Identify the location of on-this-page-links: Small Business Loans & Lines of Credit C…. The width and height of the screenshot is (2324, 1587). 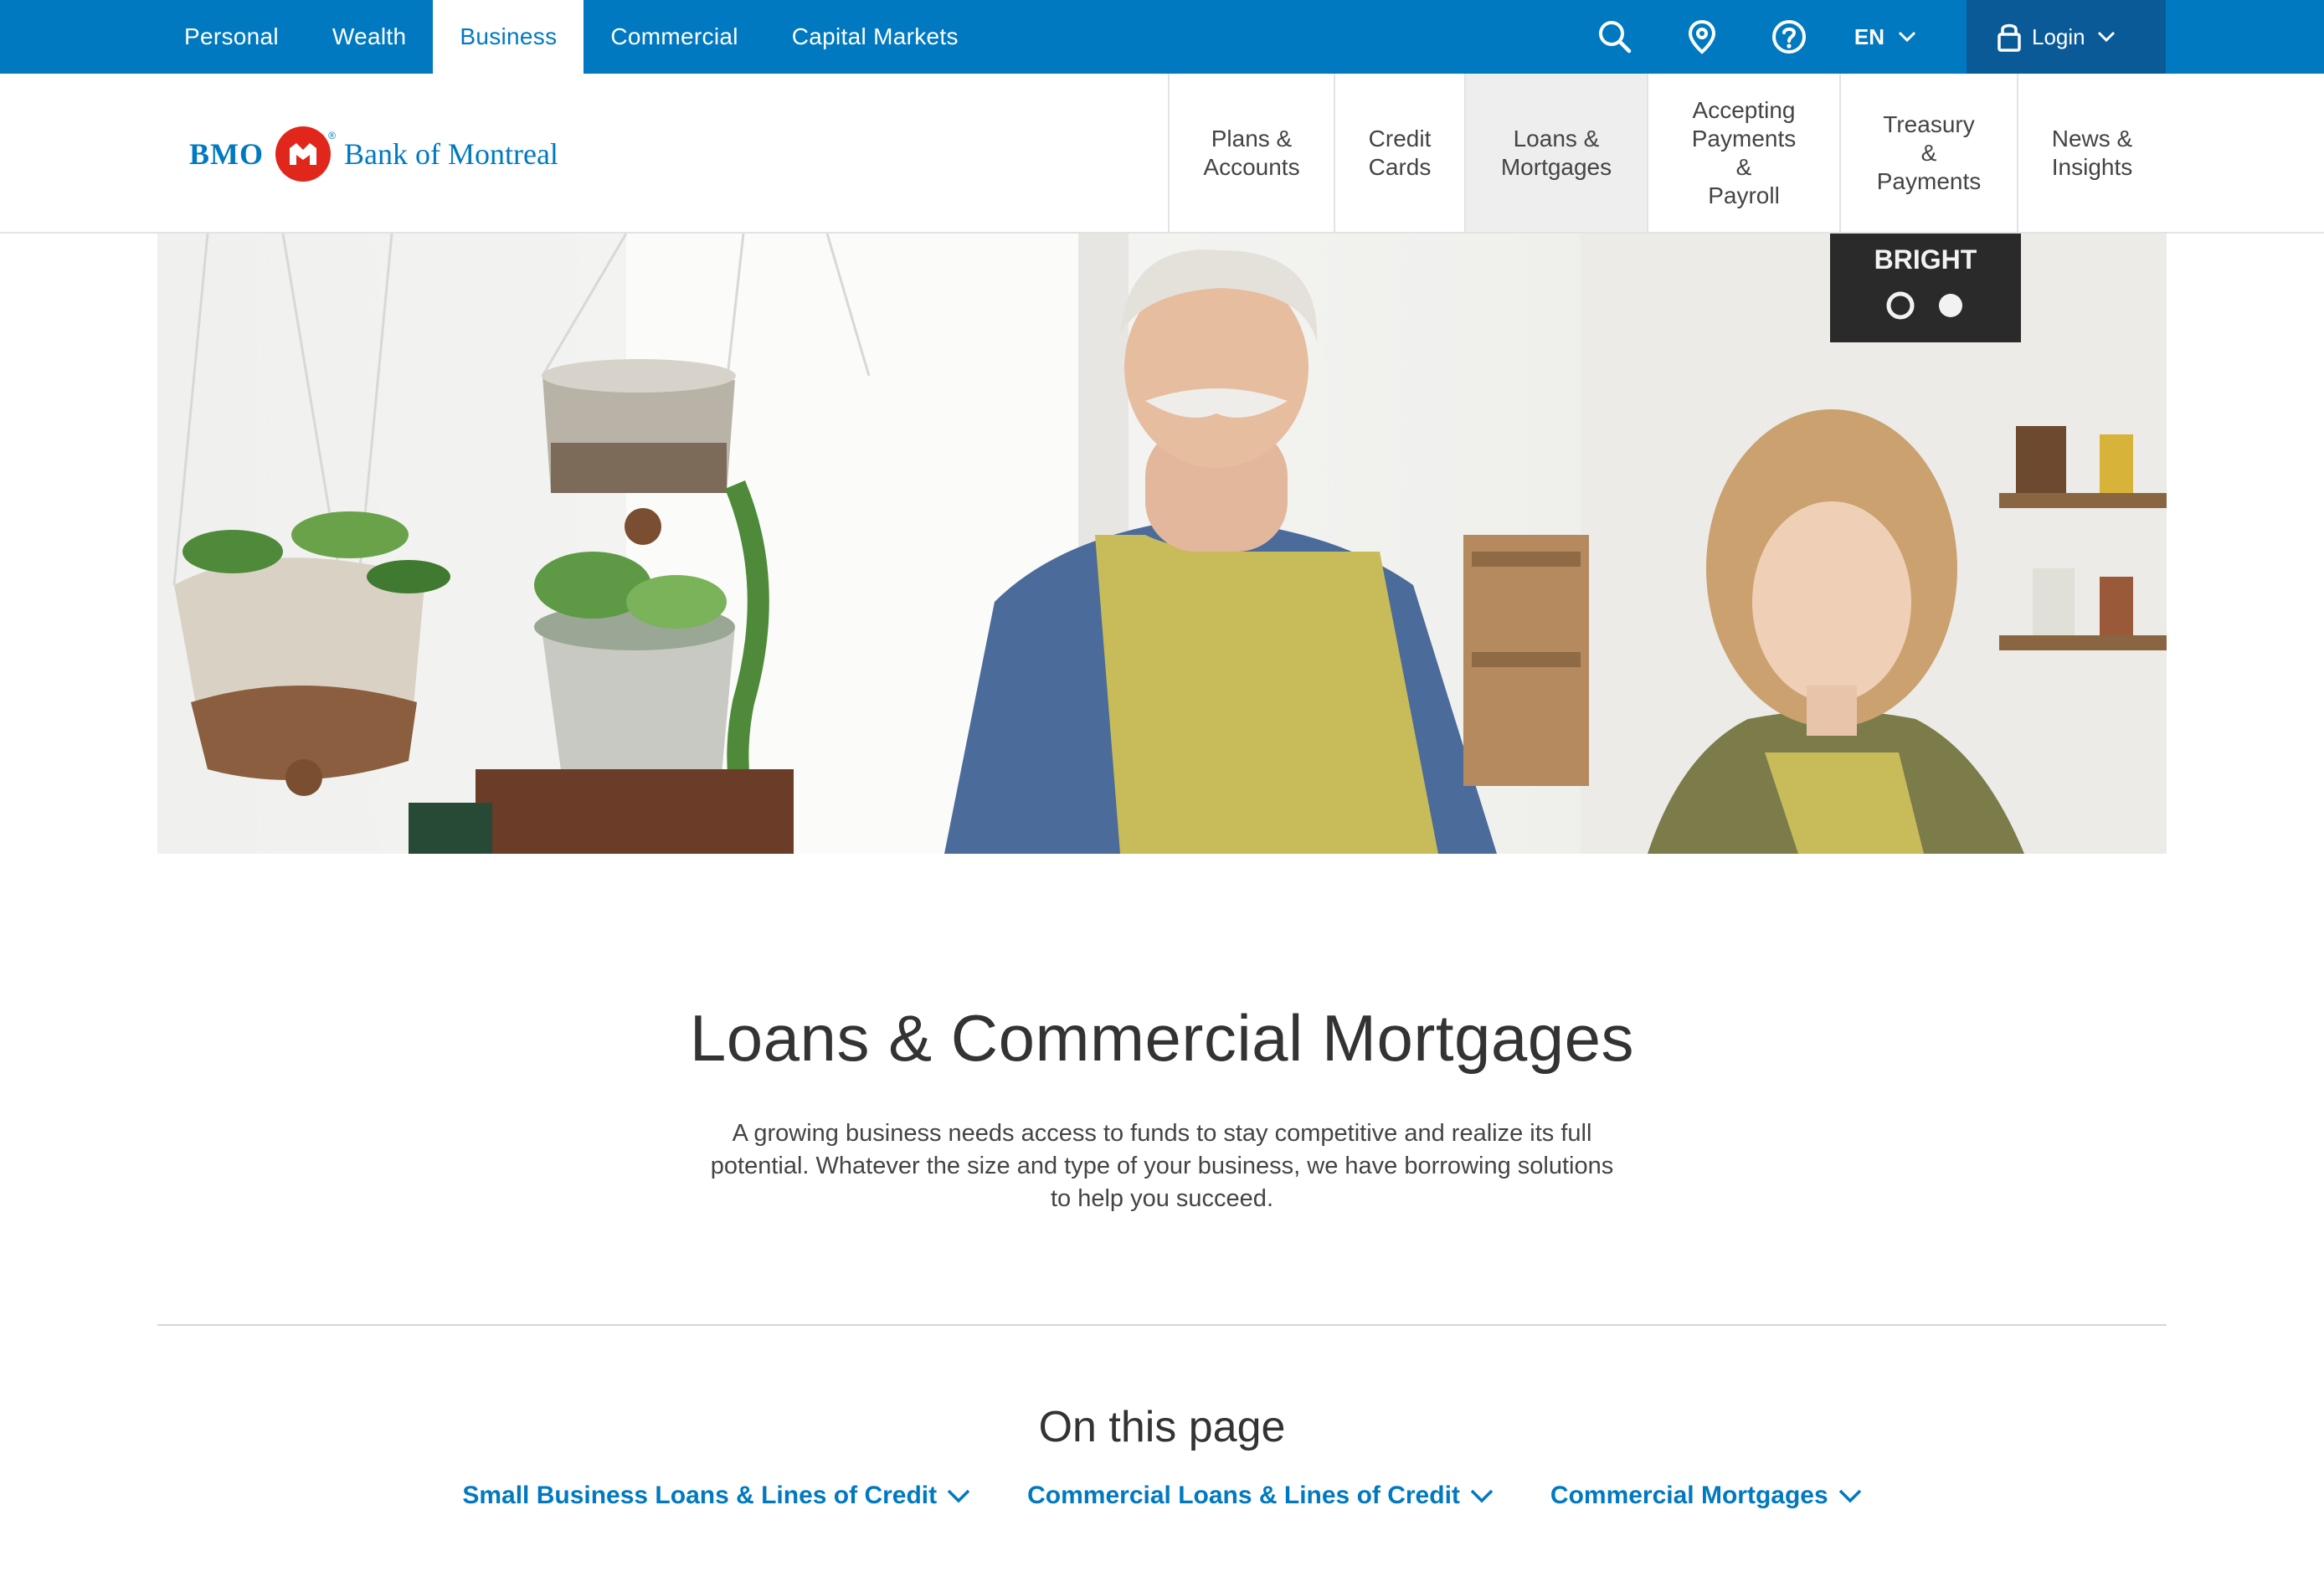
(1162, 1496).